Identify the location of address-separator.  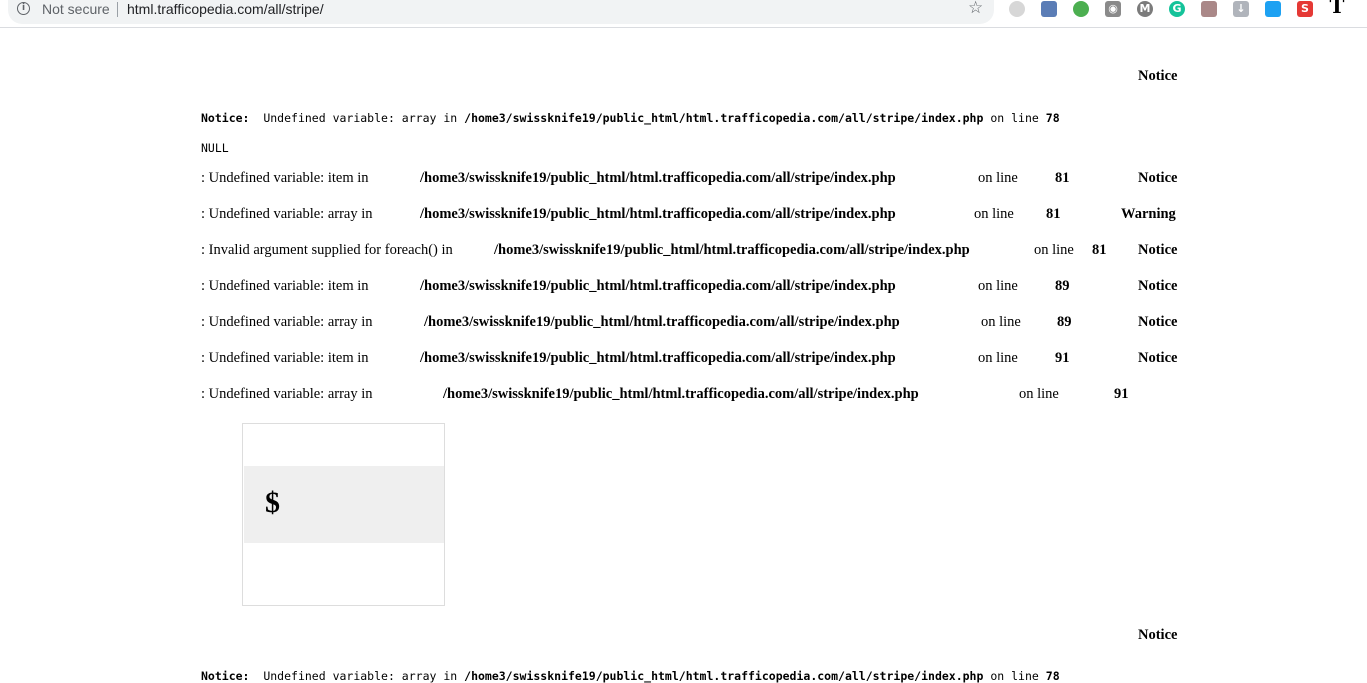
(117, 9).